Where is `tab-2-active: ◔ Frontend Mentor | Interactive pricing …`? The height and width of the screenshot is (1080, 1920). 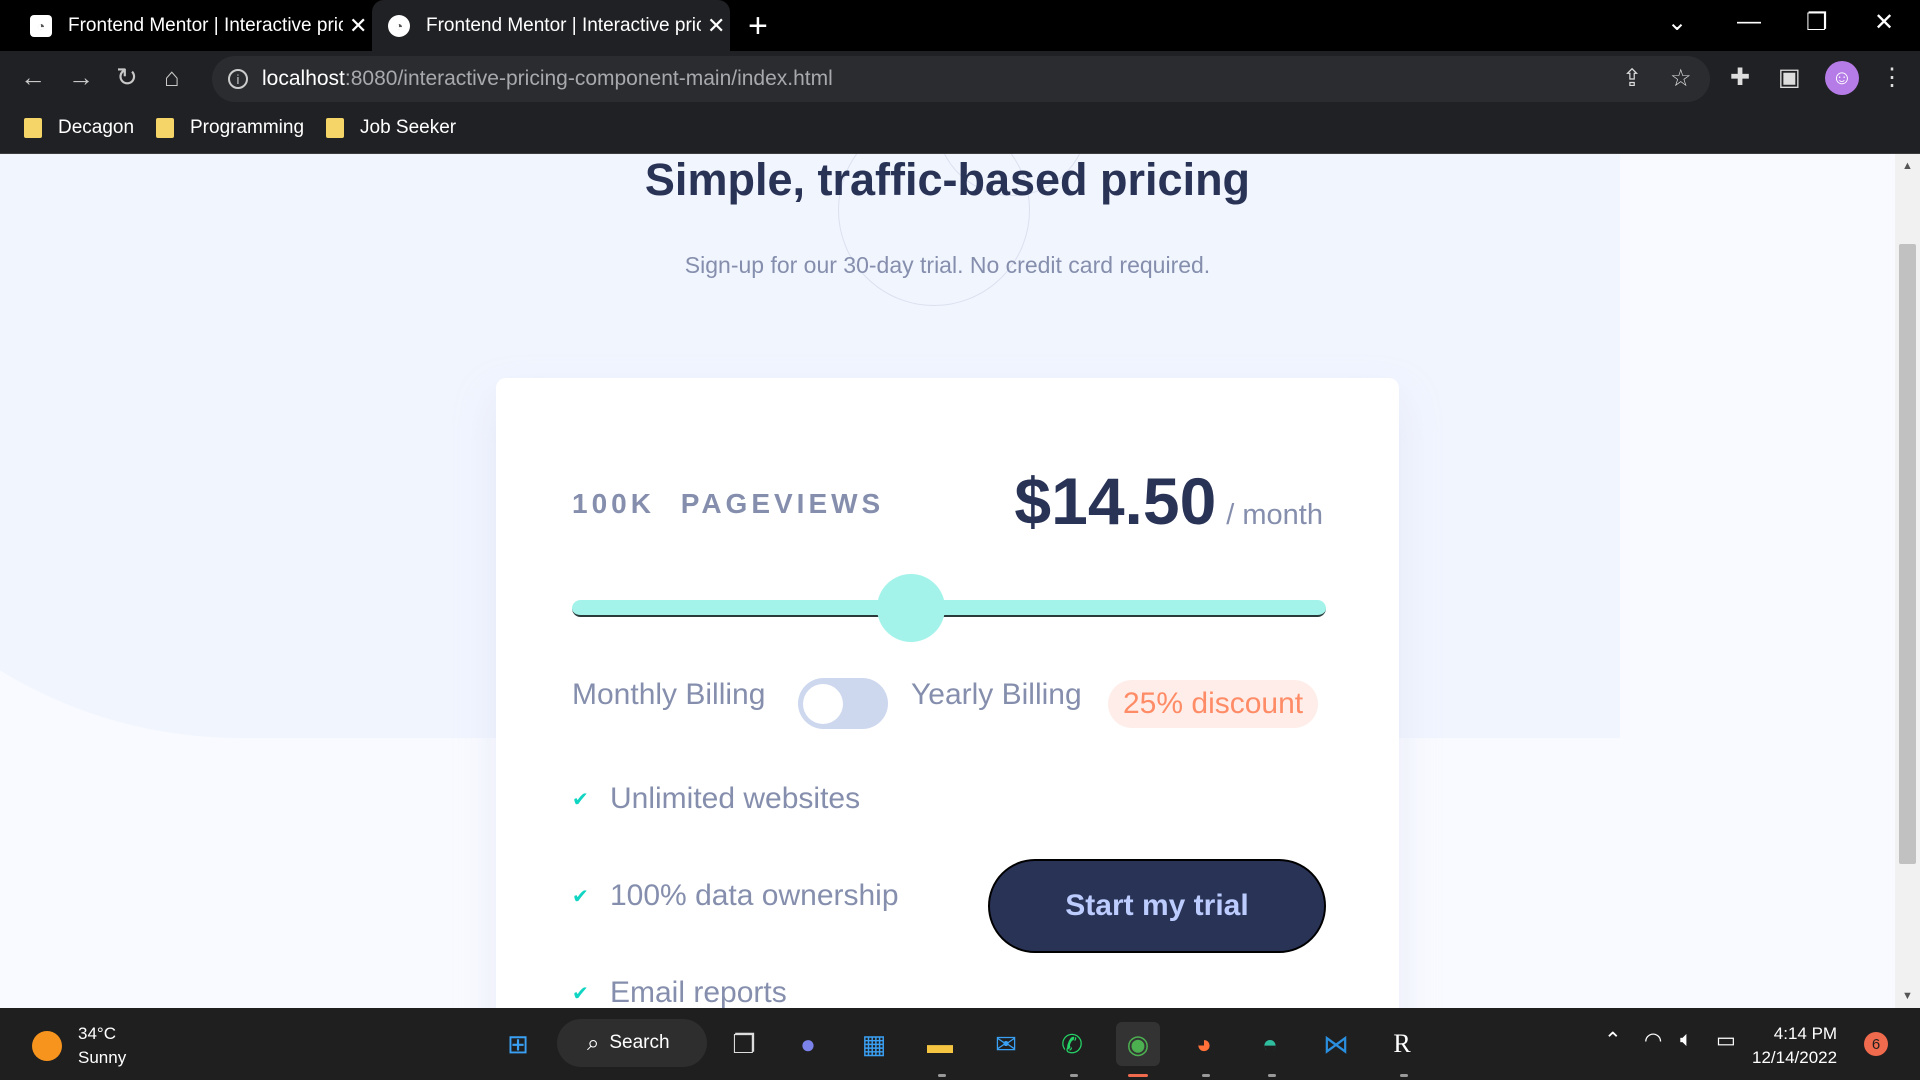 tab-2-active: ◔ Frontend Mentor | Interactive pricing … is located at coordinates (551, 25).